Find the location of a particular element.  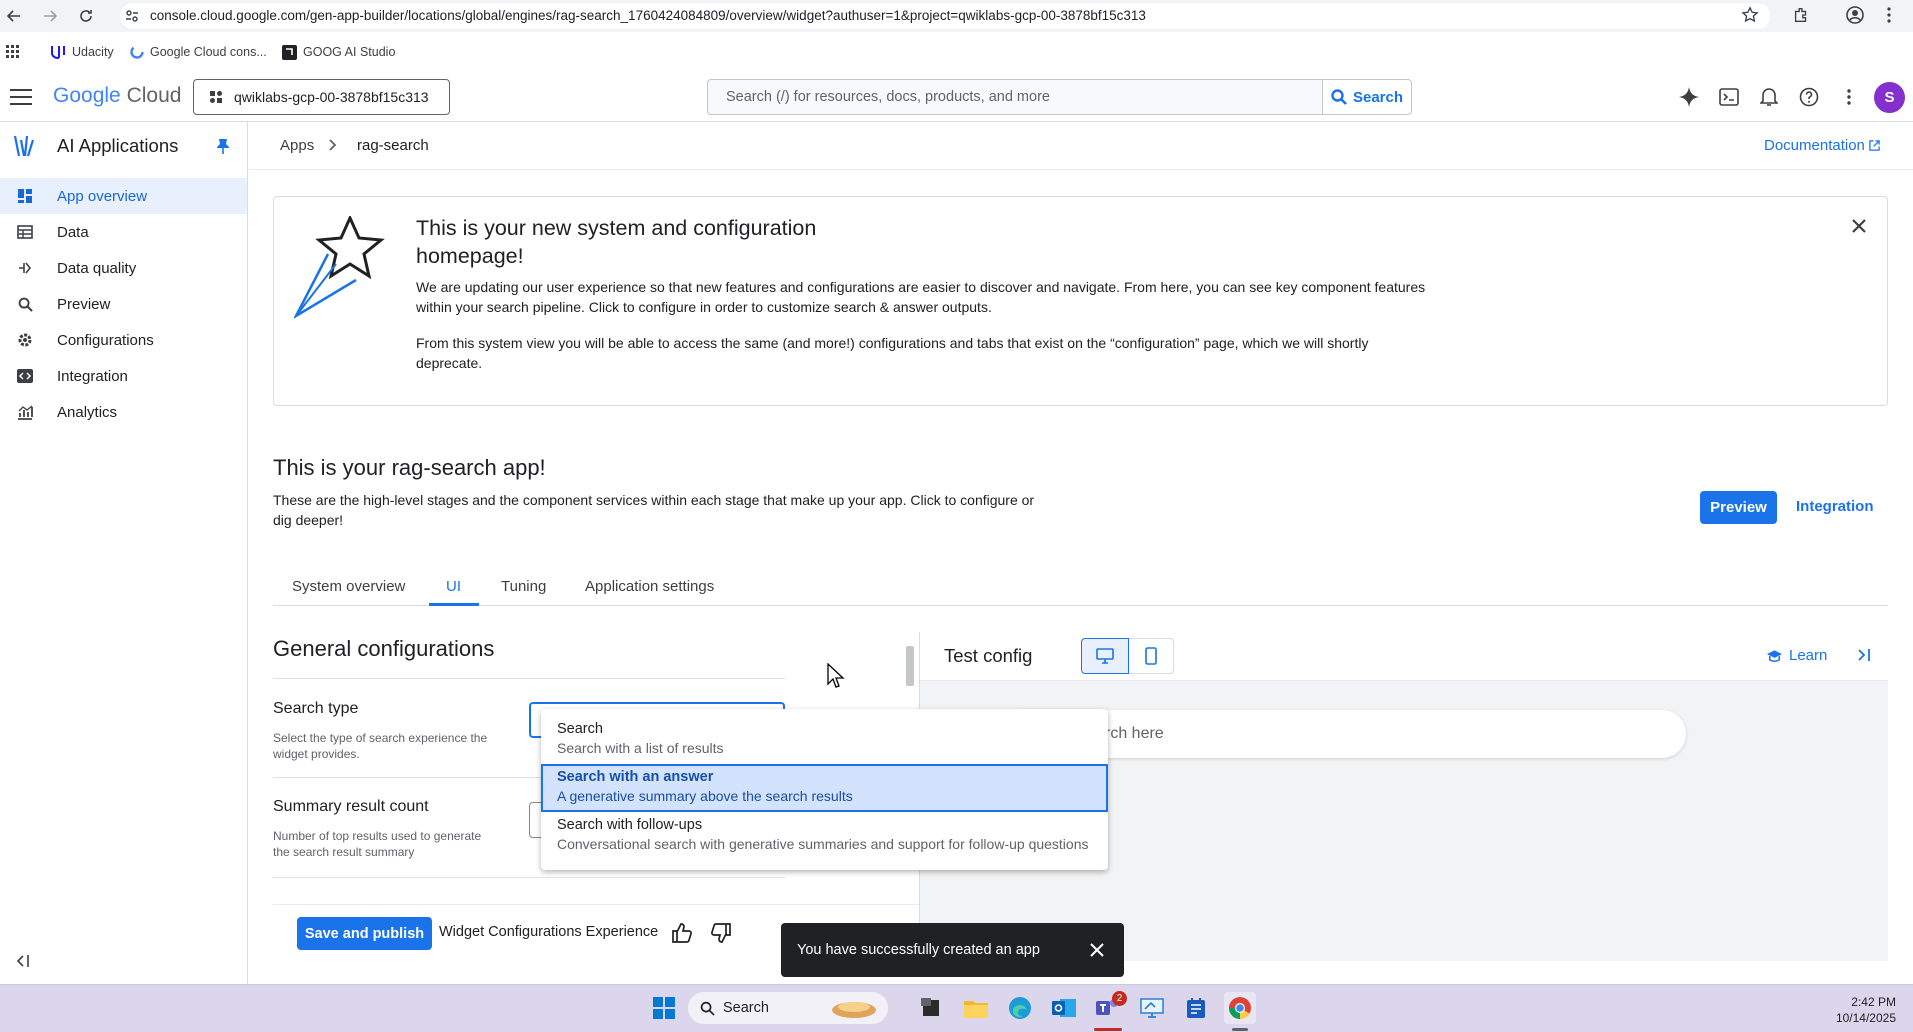

sidebar-item-label: Analytics is located at coordinates (87, 412).